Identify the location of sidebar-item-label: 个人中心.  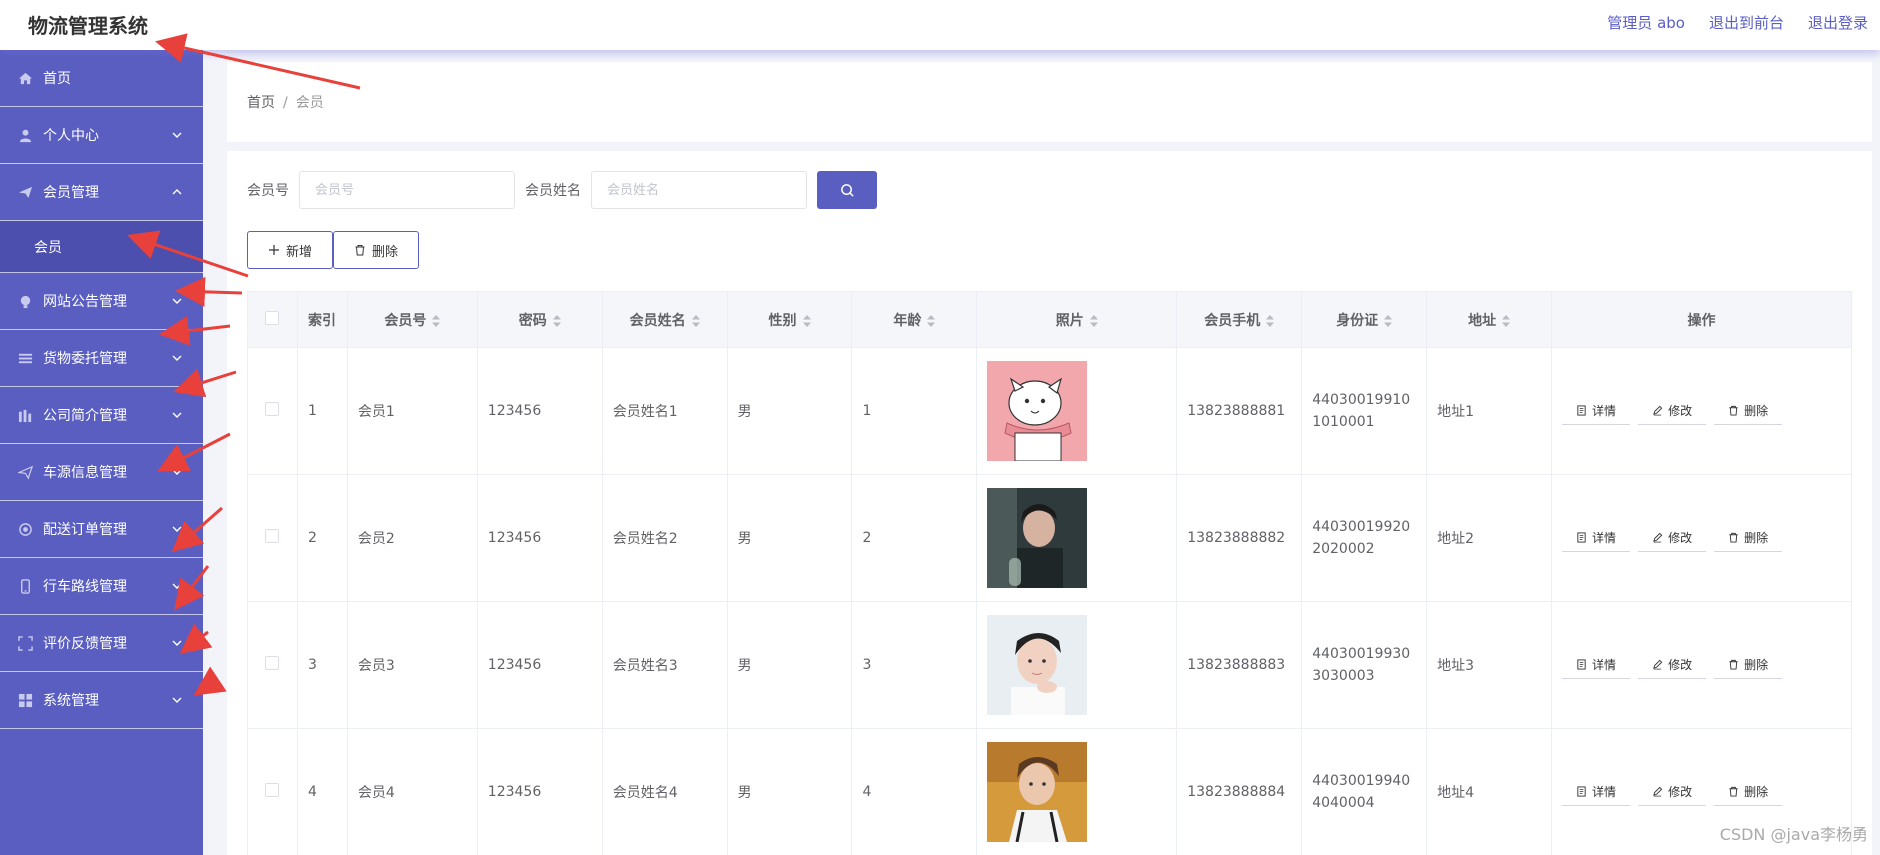
(71, 136).